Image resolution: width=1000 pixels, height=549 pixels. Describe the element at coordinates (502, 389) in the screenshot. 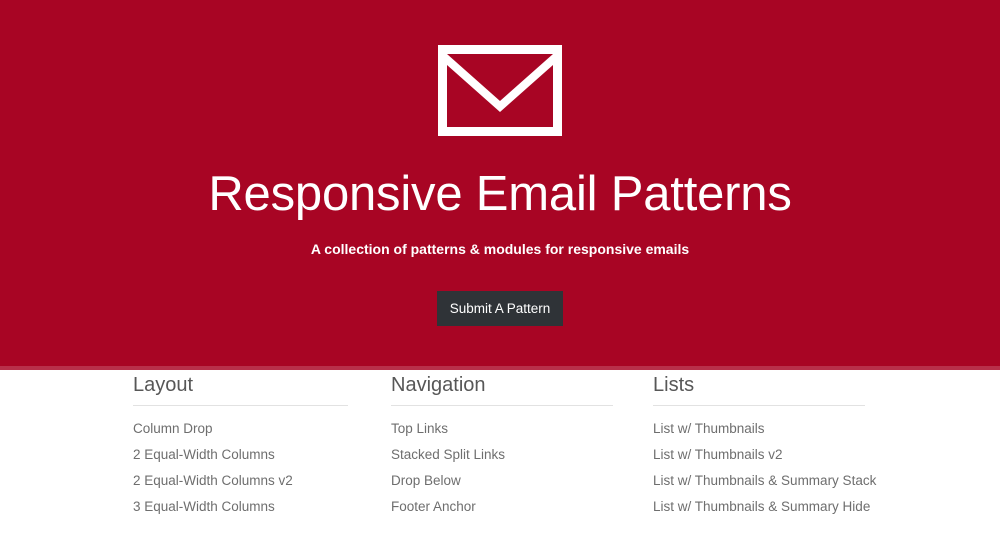

I see `column-heading-navigation: Navigation` at that location.